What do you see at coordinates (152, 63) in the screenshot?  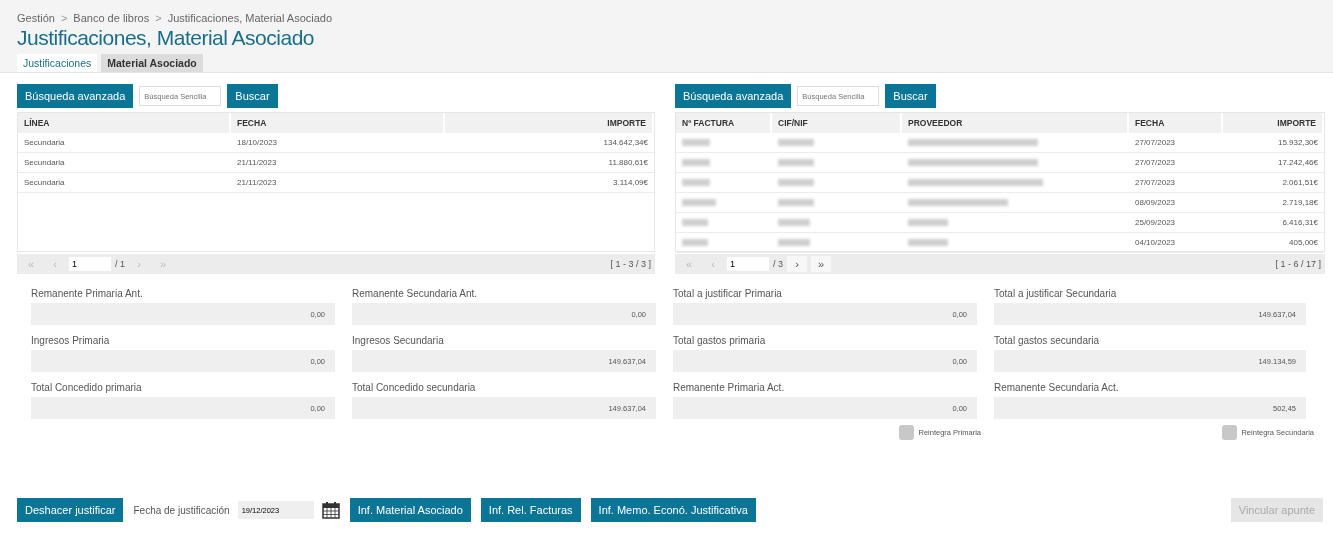 I see `tab: Material Asociado` at bounding box center [152, 63].